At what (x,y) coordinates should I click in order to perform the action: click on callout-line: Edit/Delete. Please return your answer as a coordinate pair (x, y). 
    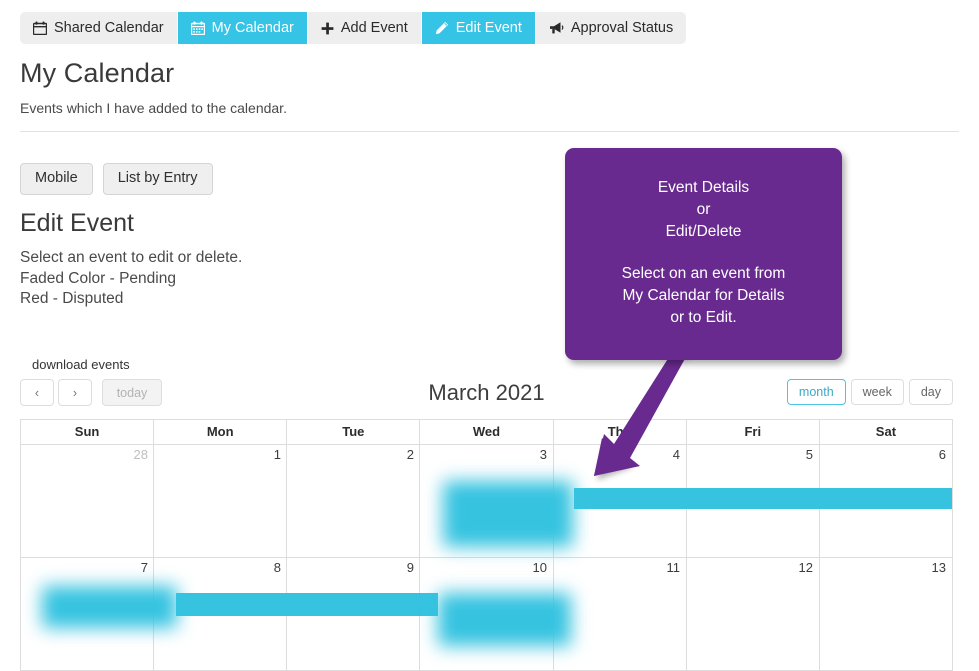
    Looking at the image, I should click on (703, 231).